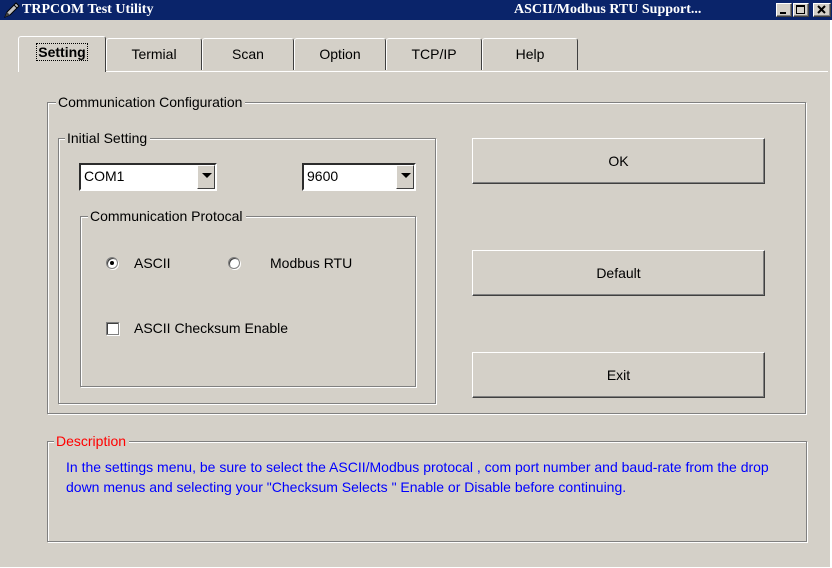  Describe the element at coordinates (618, 161) in the screenshot. I see `ok-button: OK` at that location.